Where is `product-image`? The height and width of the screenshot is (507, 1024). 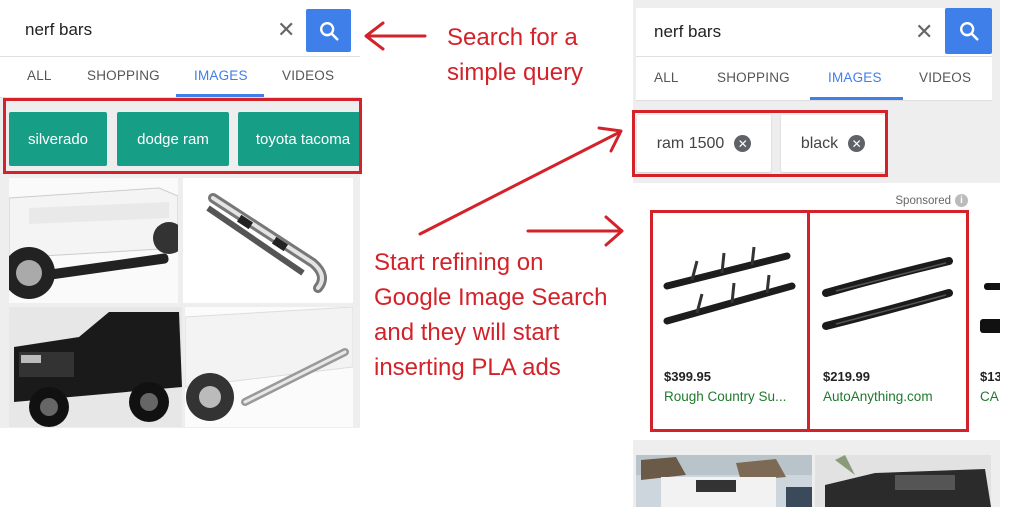 product-image is located at coordinates (990, 308).